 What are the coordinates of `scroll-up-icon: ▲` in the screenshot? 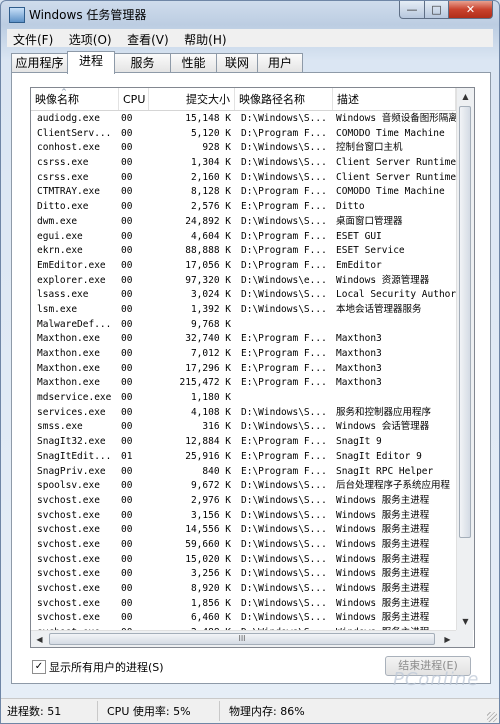 It's located at (465, 96).